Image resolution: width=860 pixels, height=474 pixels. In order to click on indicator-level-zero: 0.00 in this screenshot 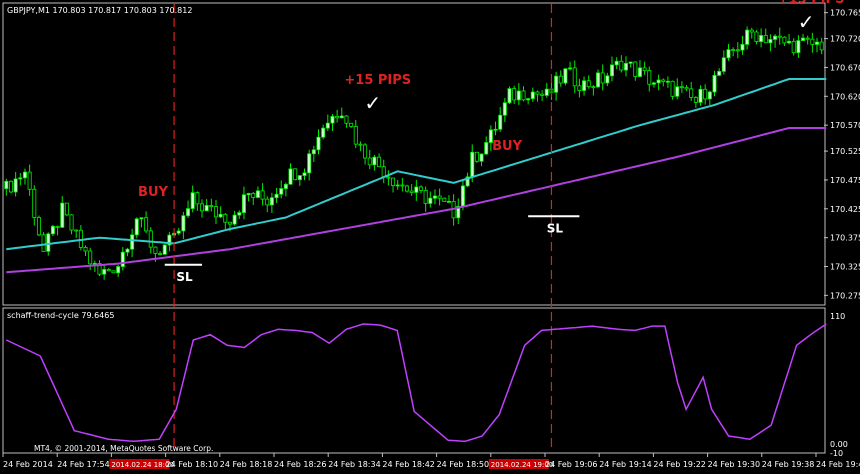, I will do `click(839, 444)`.